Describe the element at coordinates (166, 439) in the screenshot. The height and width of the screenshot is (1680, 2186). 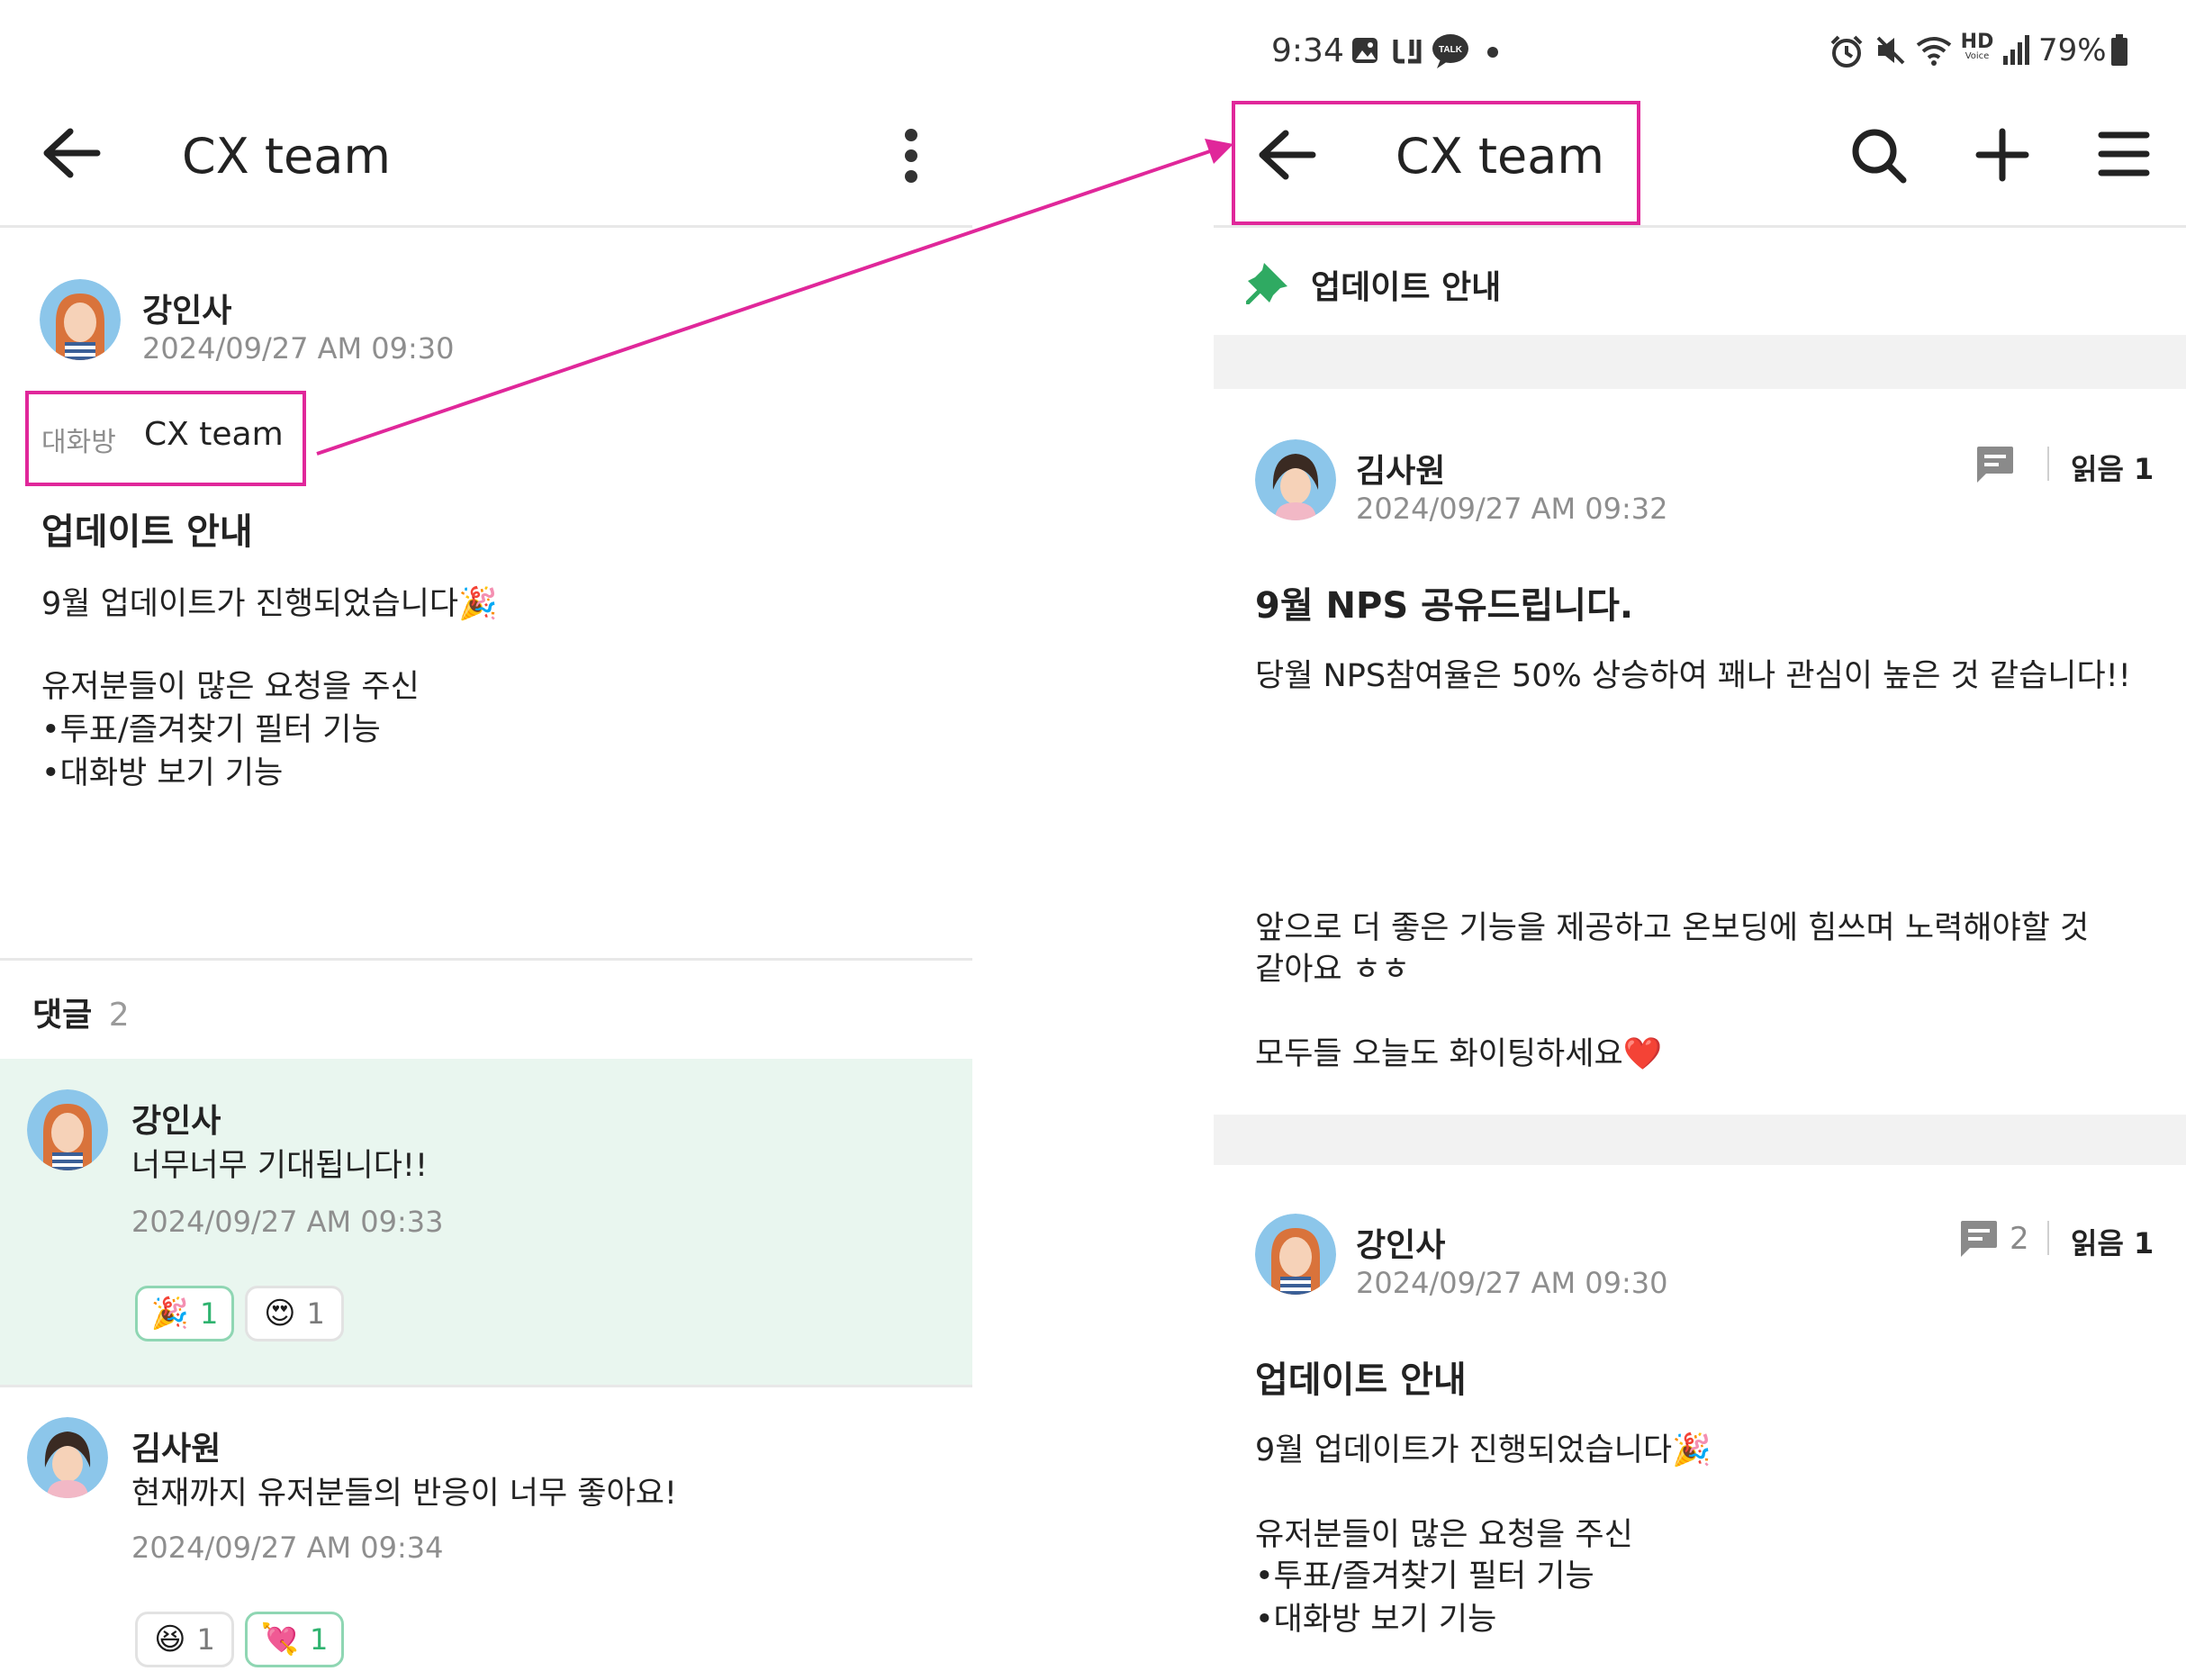
I see `room-name-highlight` at that location.